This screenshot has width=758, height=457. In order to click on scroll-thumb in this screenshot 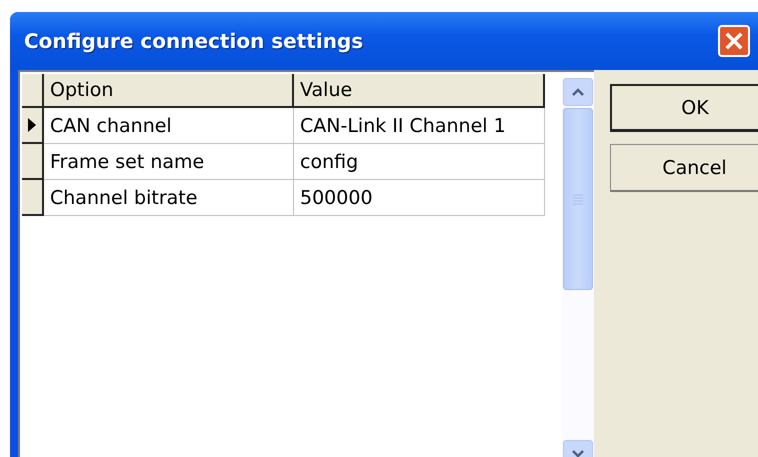, I will do `click(578, 199)`.